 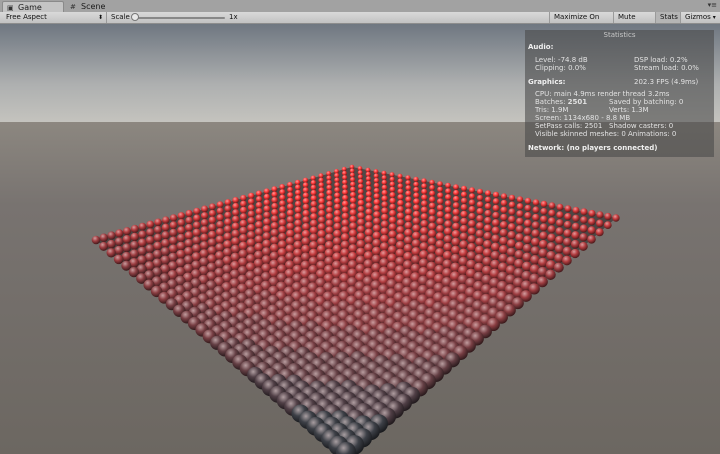 What do you see at coordinates (581, 22) in the screenshot?
I see `maximize-on-play-button: Maximize On Play` at bounding box center [581, 22].